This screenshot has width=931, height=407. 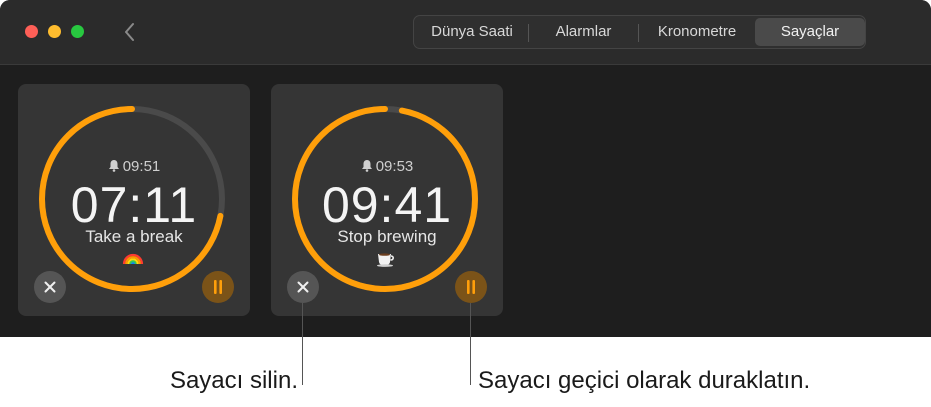 I want to click on timer-card: 09:51 07:11 Take a break, so click(x=134, y=200).